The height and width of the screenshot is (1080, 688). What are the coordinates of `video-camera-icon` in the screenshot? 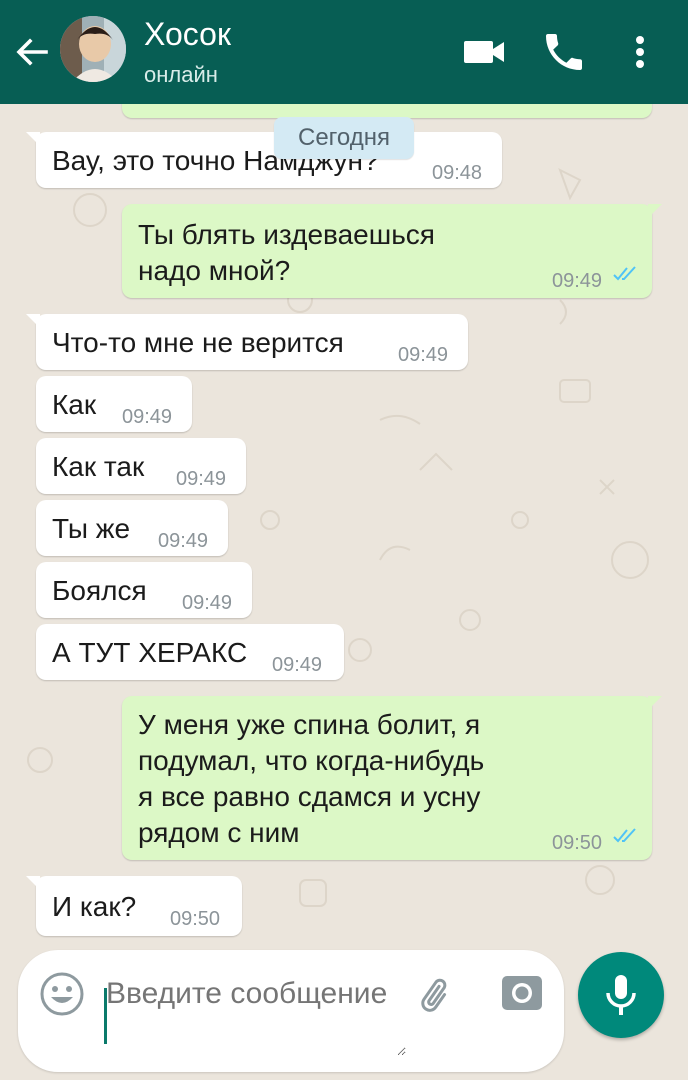 It's located at (484, 52).